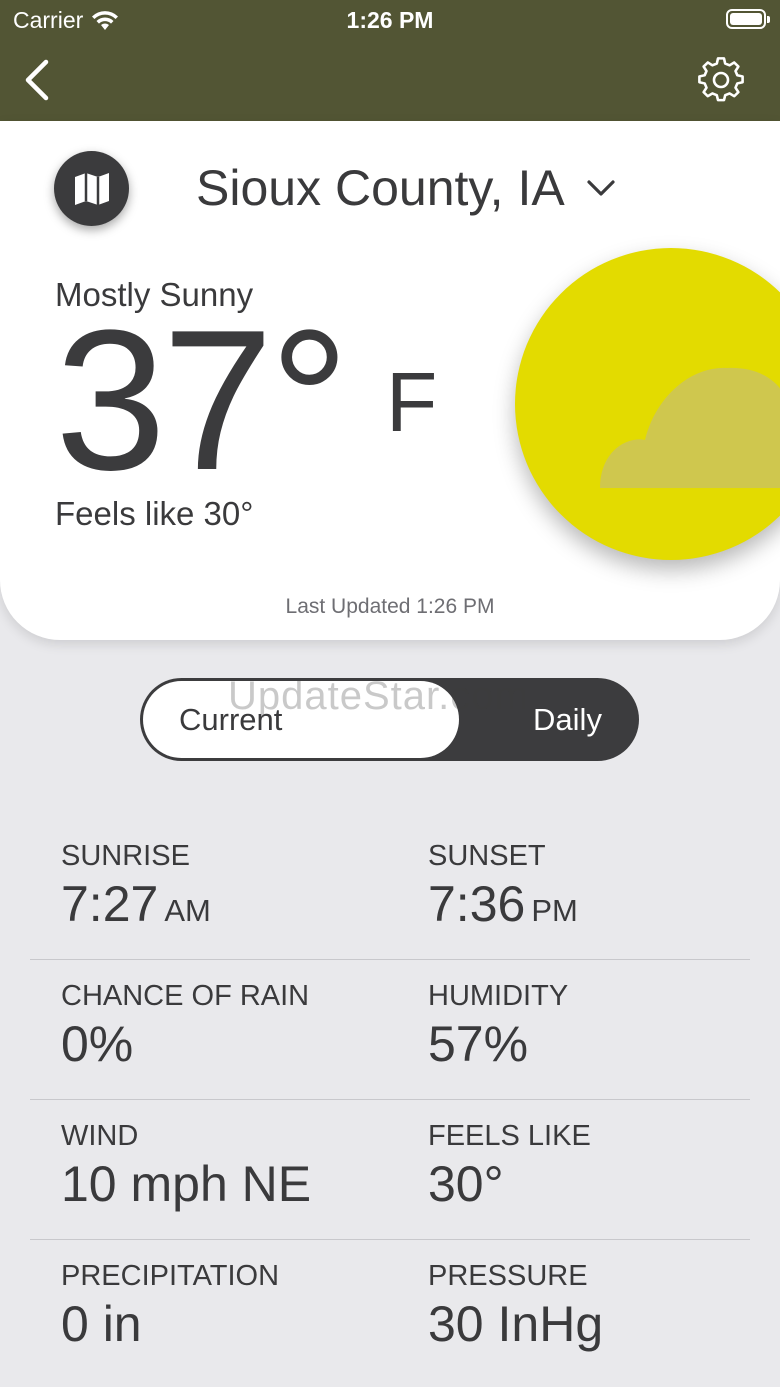  I want to click on temperature-value: 37°, so click(202, 400).